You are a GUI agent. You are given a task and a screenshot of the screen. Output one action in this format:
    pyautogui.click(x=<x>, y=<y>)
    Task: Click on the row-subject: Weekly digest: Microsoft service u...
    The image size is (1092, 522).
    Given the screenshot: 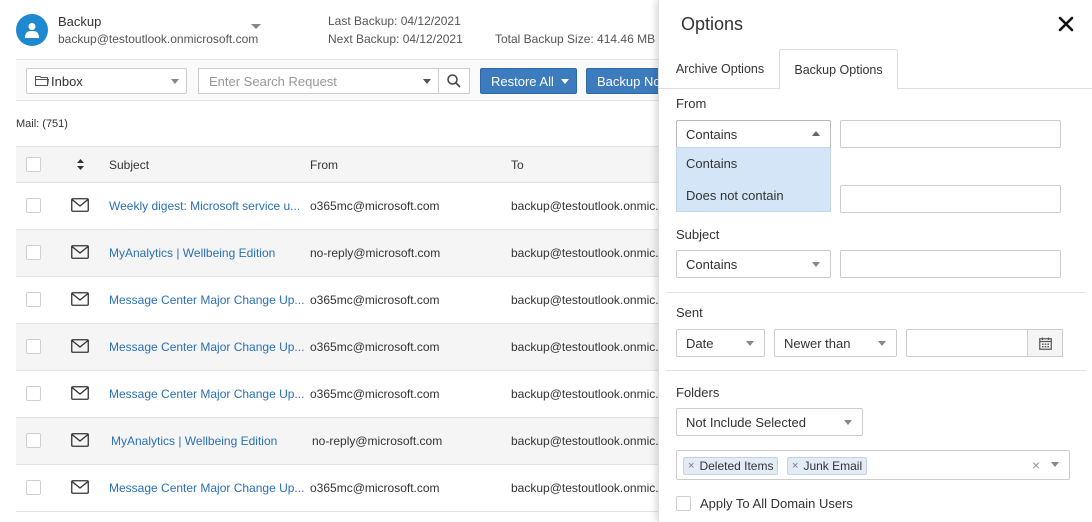 What is the action you would take?
    pyautogui.click(x=204, y=206)
    